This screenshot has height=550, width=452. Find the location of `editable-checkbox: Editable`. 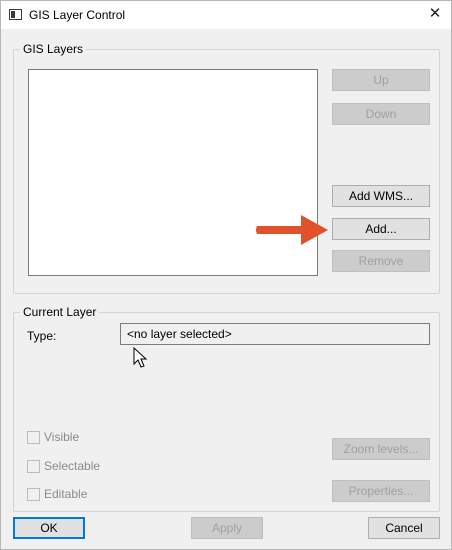

editable-checkbox: Editable is located at coordinates (57, 494).